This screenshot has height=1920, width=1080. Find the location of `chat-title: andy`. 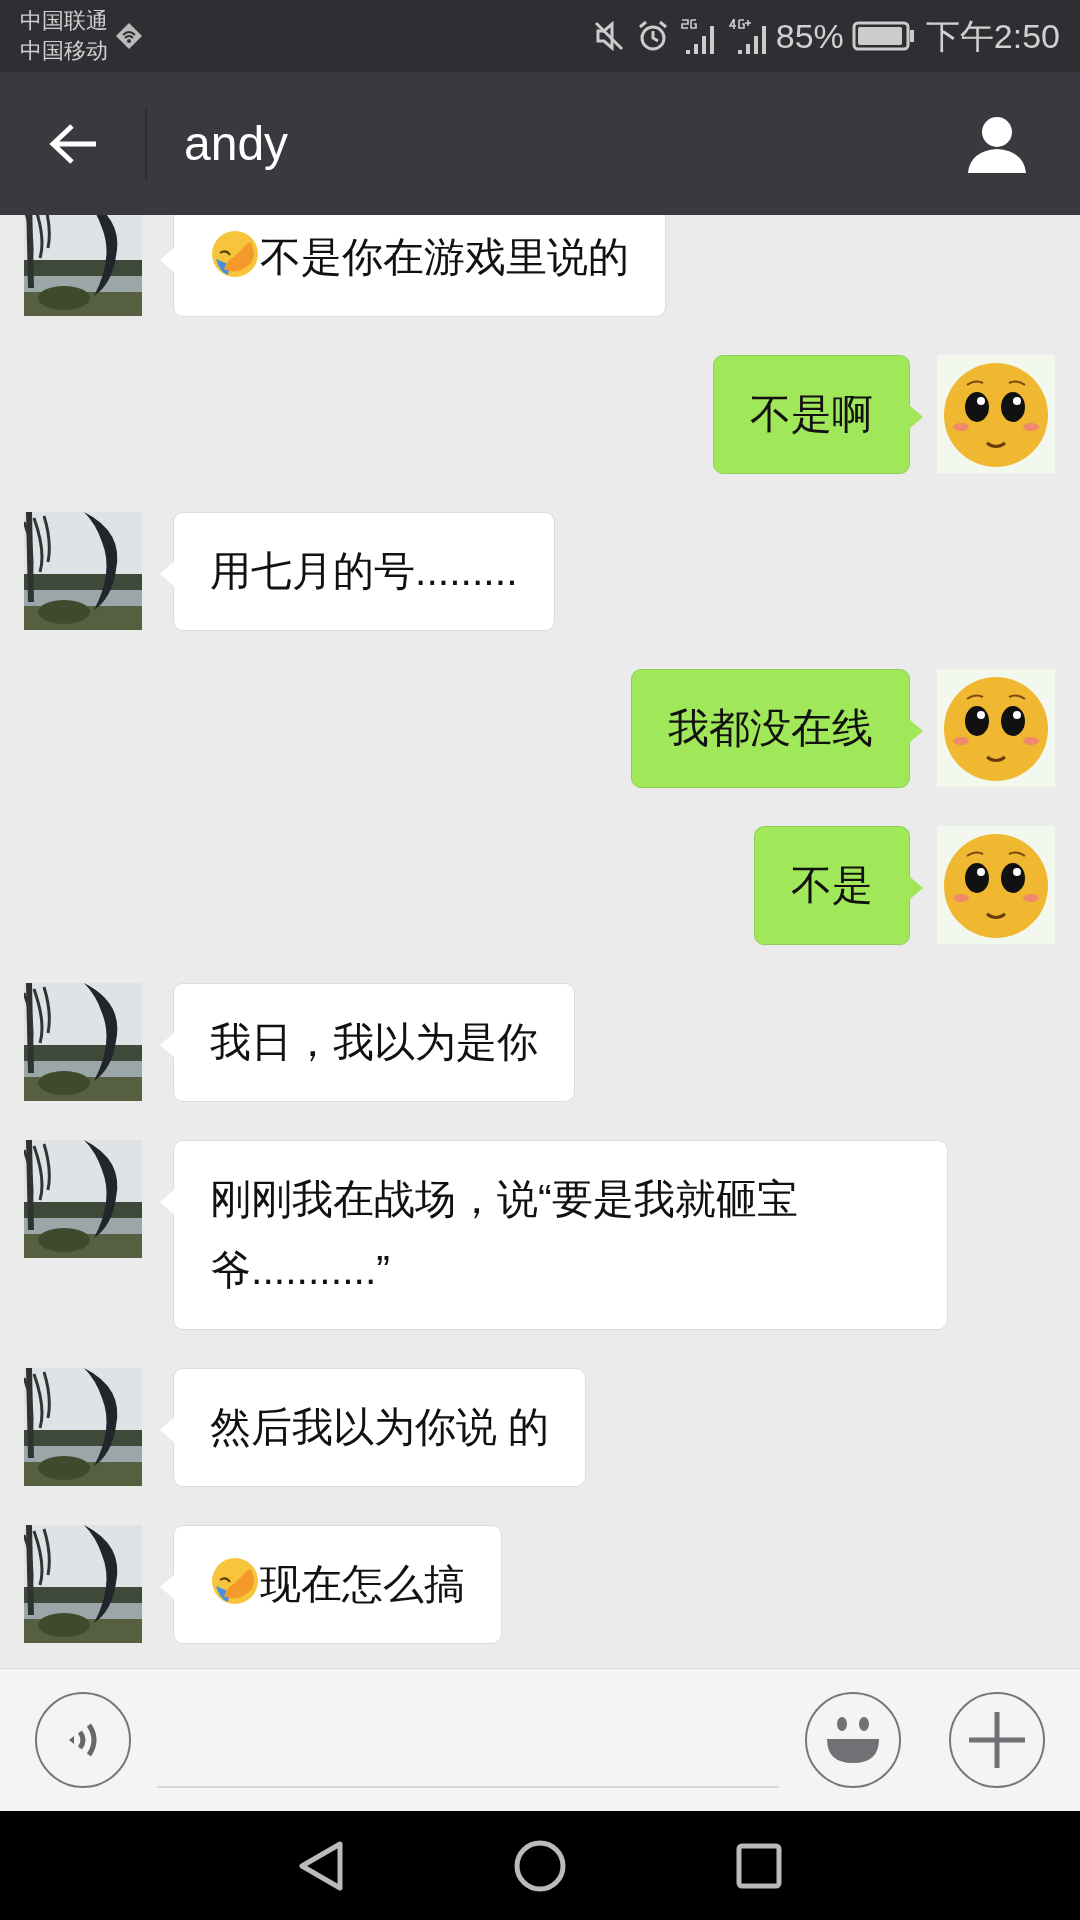

chat-title: andy is located at coordinates (237, 143).